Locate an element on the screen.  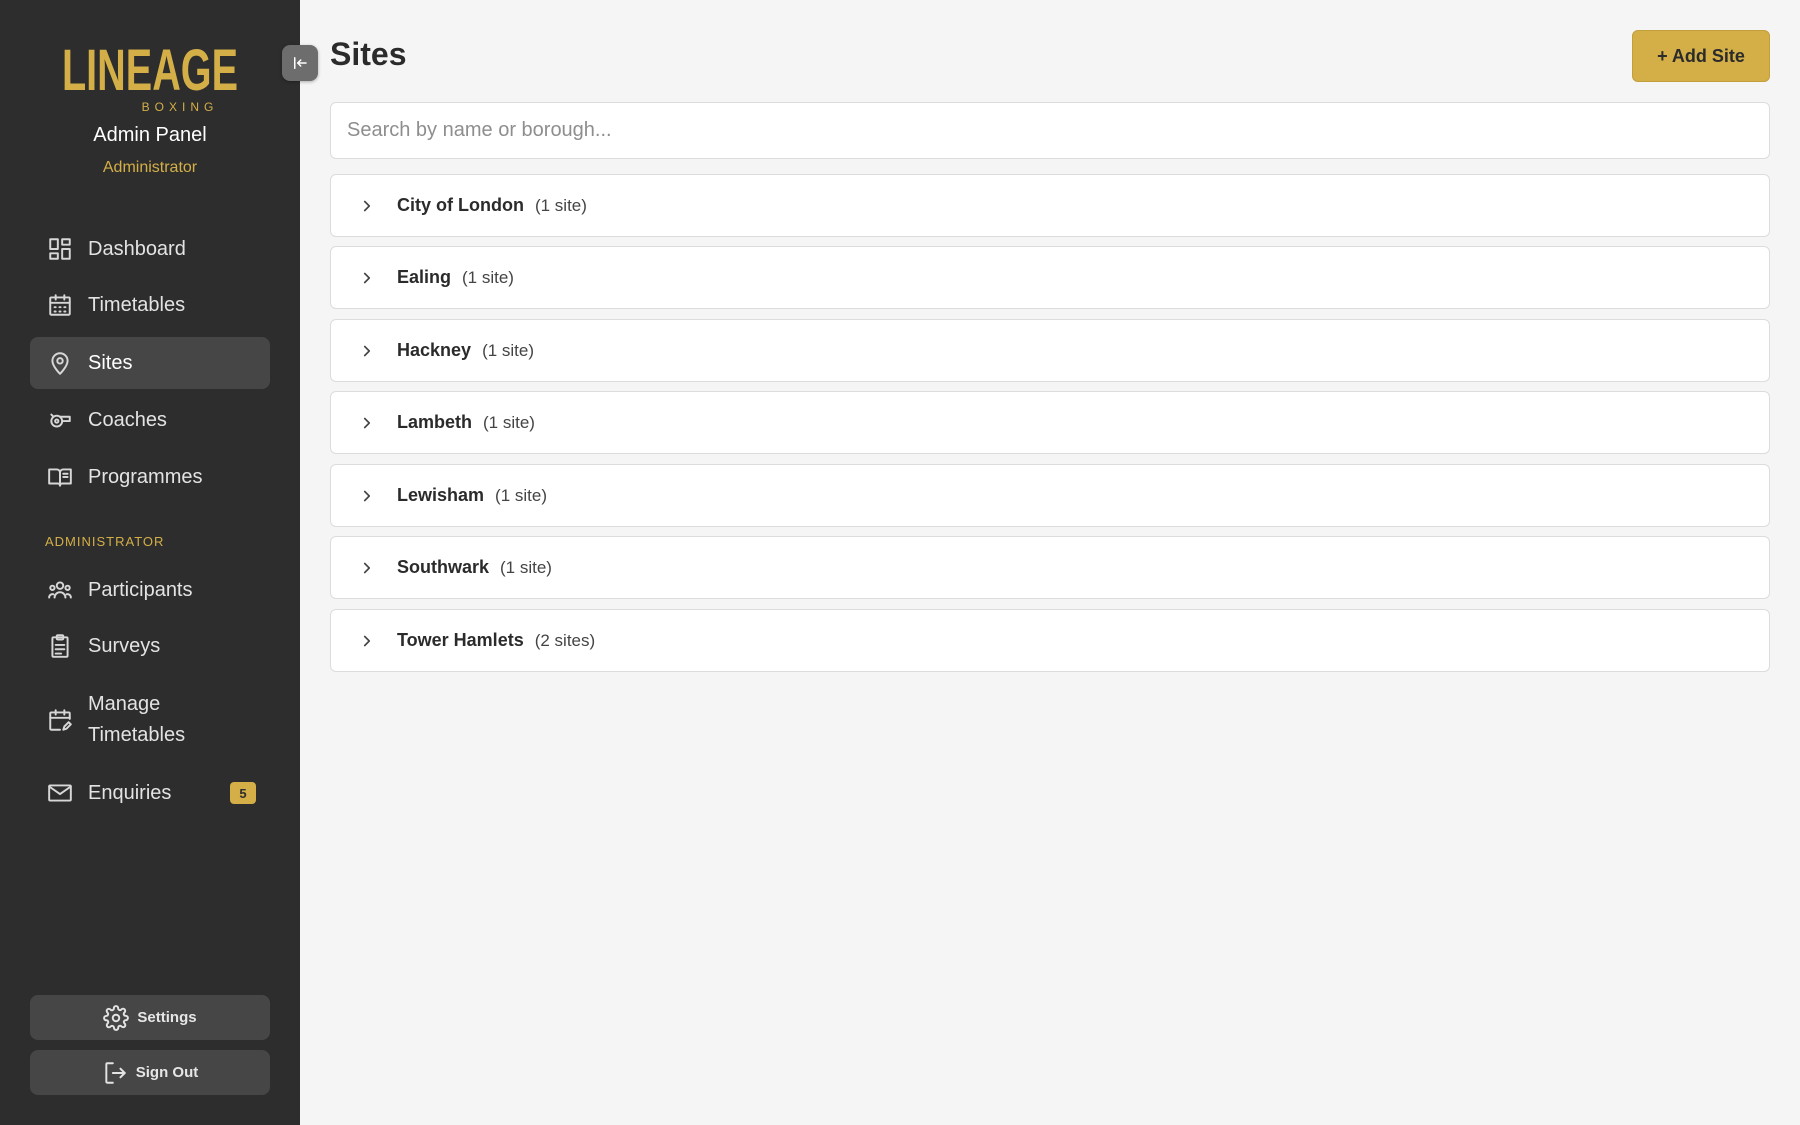
borough-name: Tower Hamlets is located at coordinates (460, 640).